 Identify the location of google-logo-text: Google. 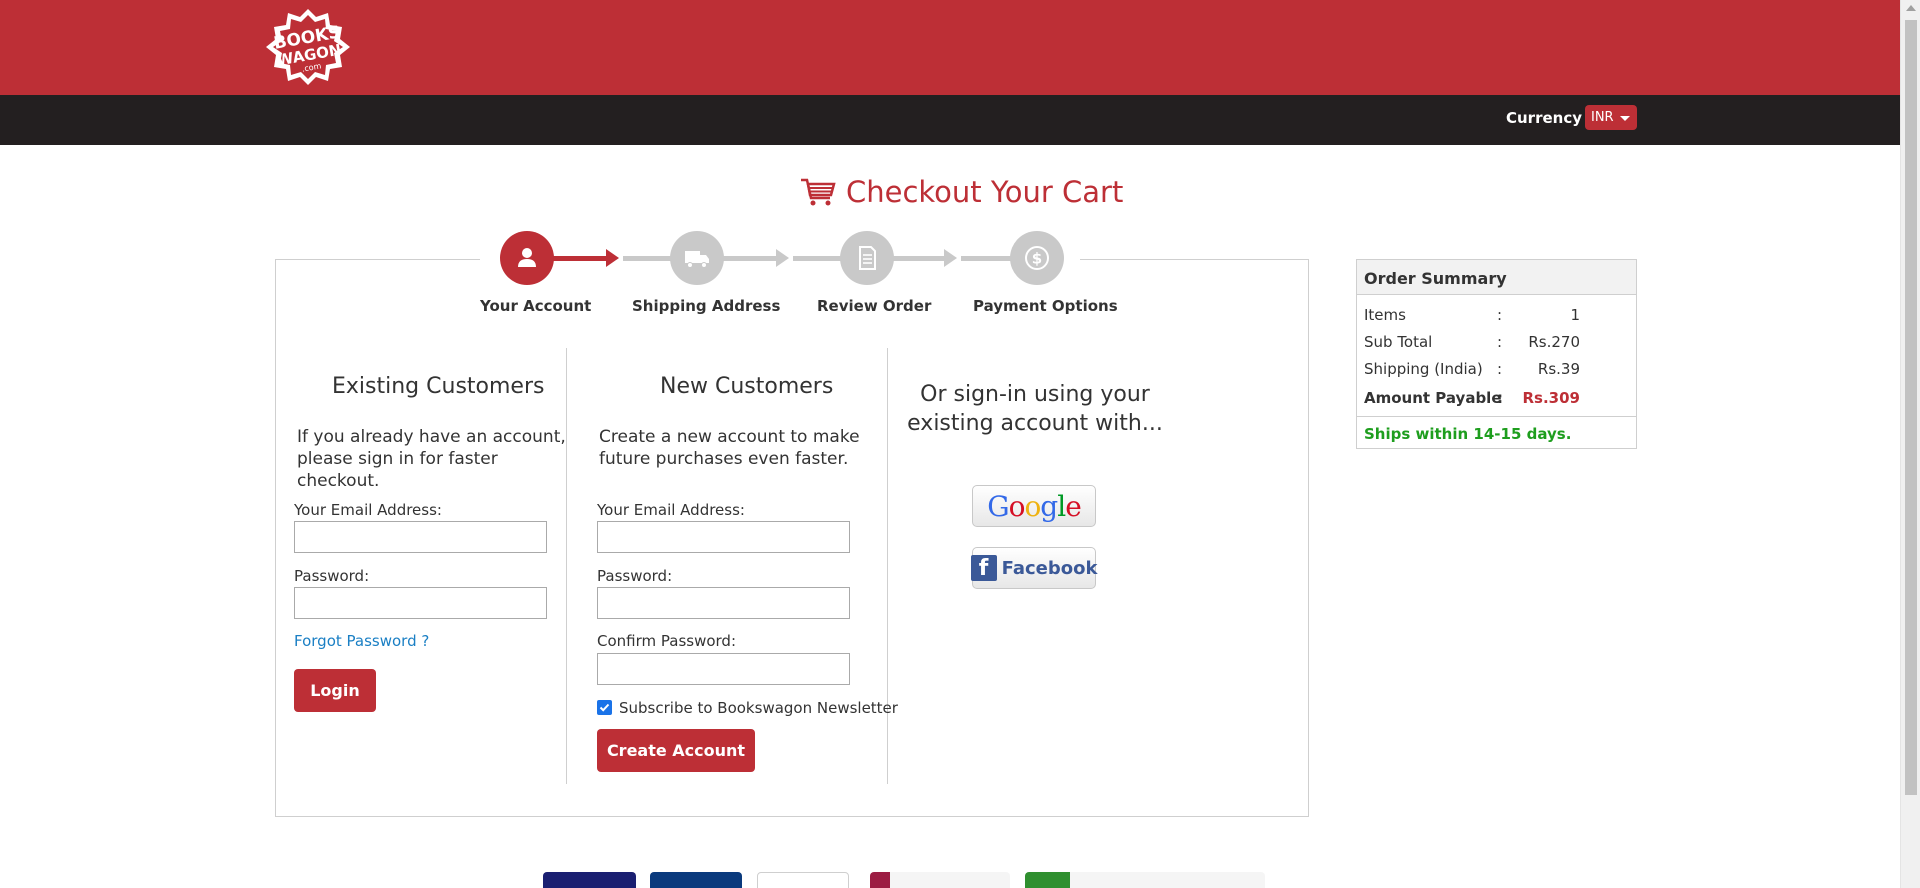
(1034, 506).